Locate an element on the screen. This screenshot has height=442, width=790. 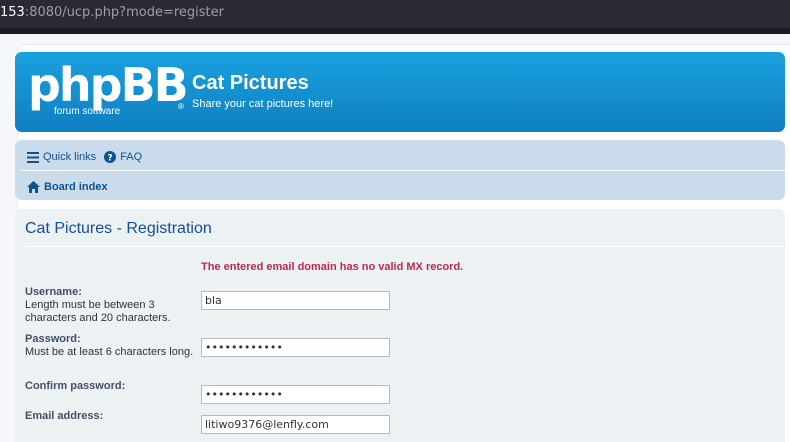
logo-registered-mark: ® is located at coordinates (181, 106).